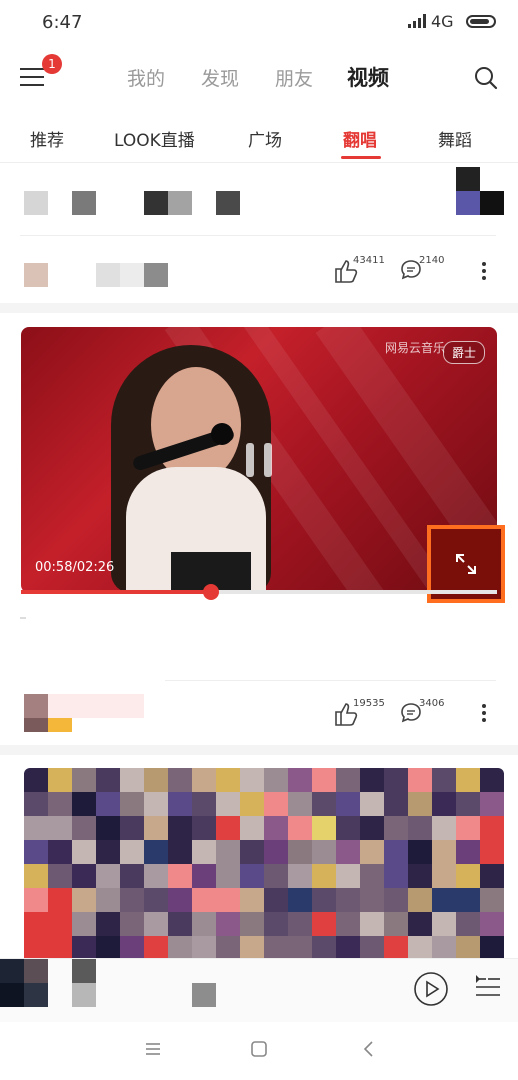  I want to click on video-tag: 爵士, so click(463, 352).